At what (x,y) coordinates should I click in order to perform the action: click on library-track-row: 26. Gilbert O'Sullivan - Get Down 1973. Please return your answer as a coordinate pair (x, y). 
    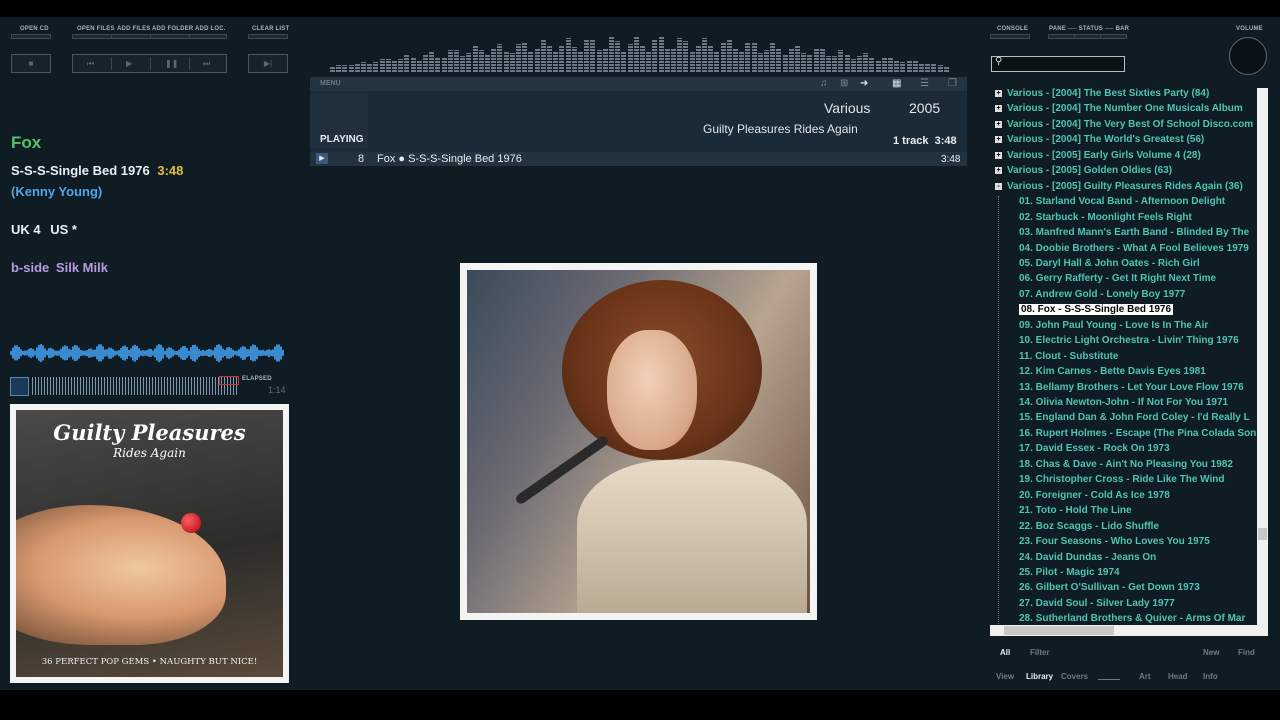
    Looking at the image, I should click on (1109, 589).